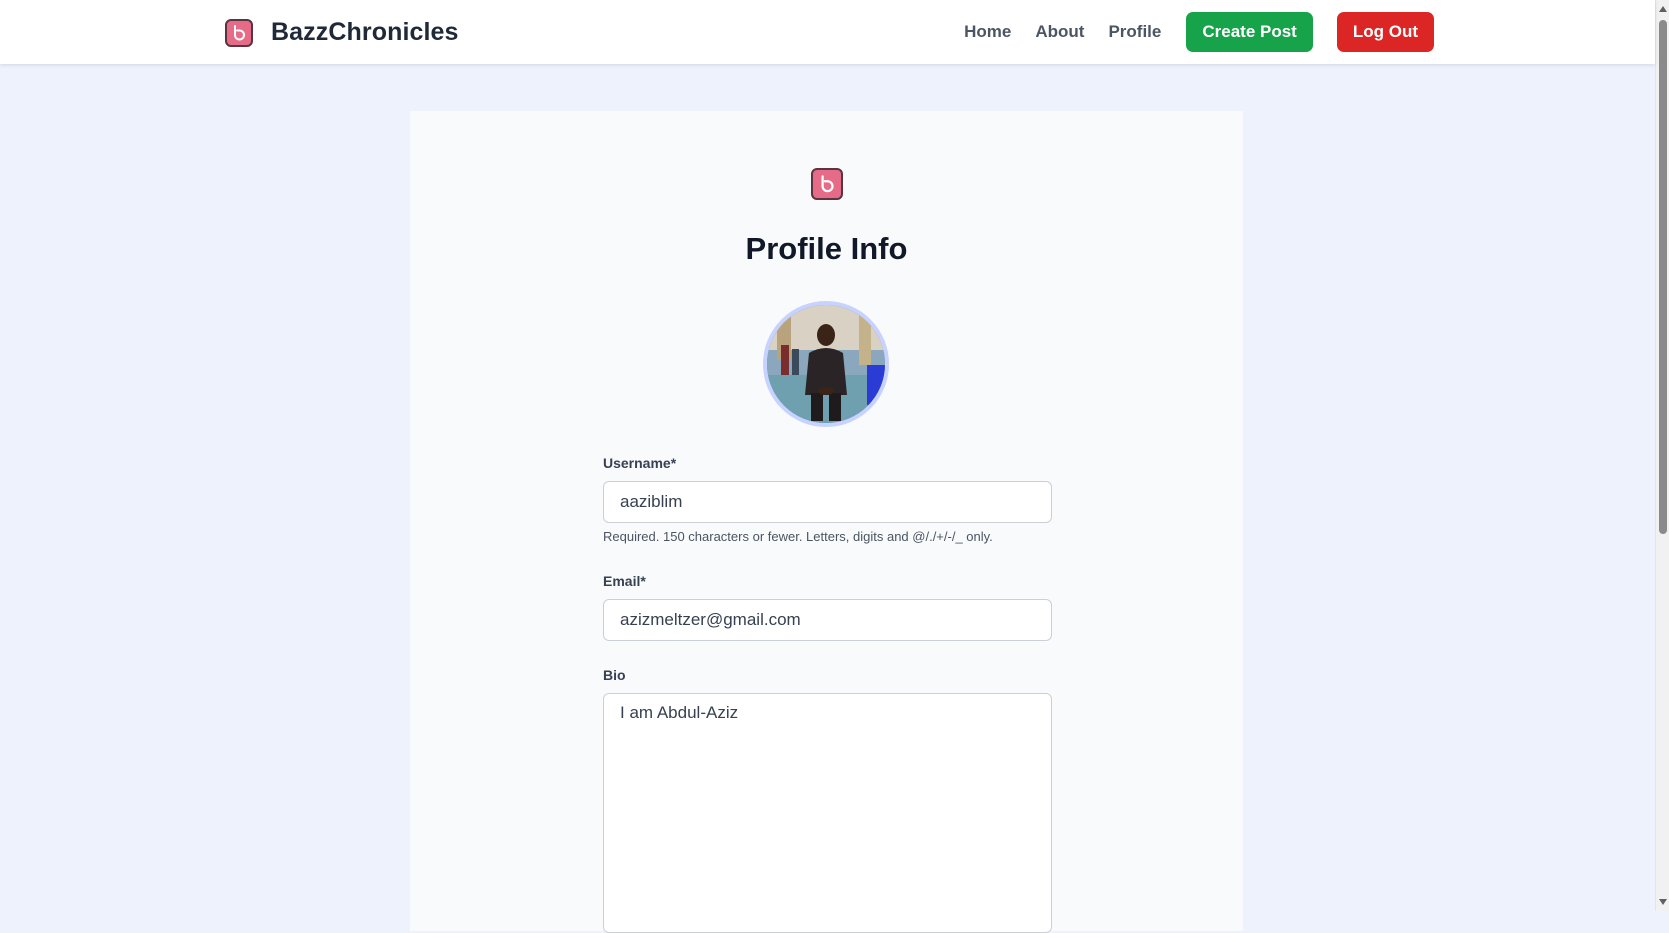  I want to click on nav-link-about: About, so click(1059, 32).